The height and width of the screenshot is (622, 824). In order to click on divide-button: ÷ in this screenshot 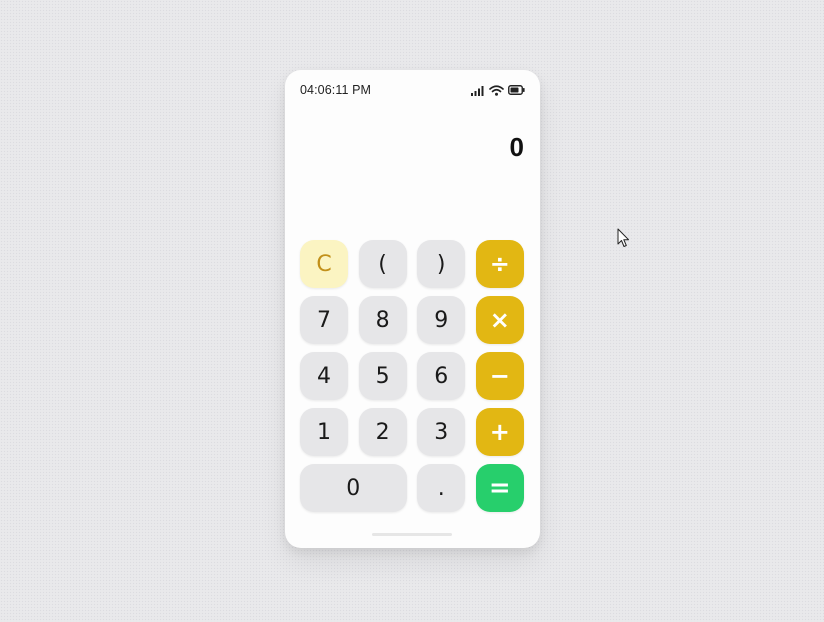, I will do `click(499, 264)`.